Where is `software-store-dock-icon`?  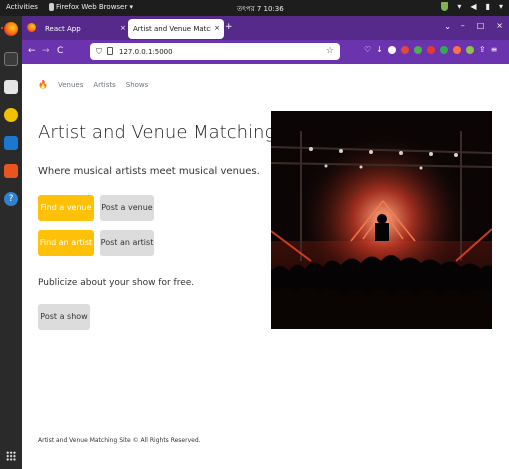 software-store-dock-icon is located at coordinates (11, 171).